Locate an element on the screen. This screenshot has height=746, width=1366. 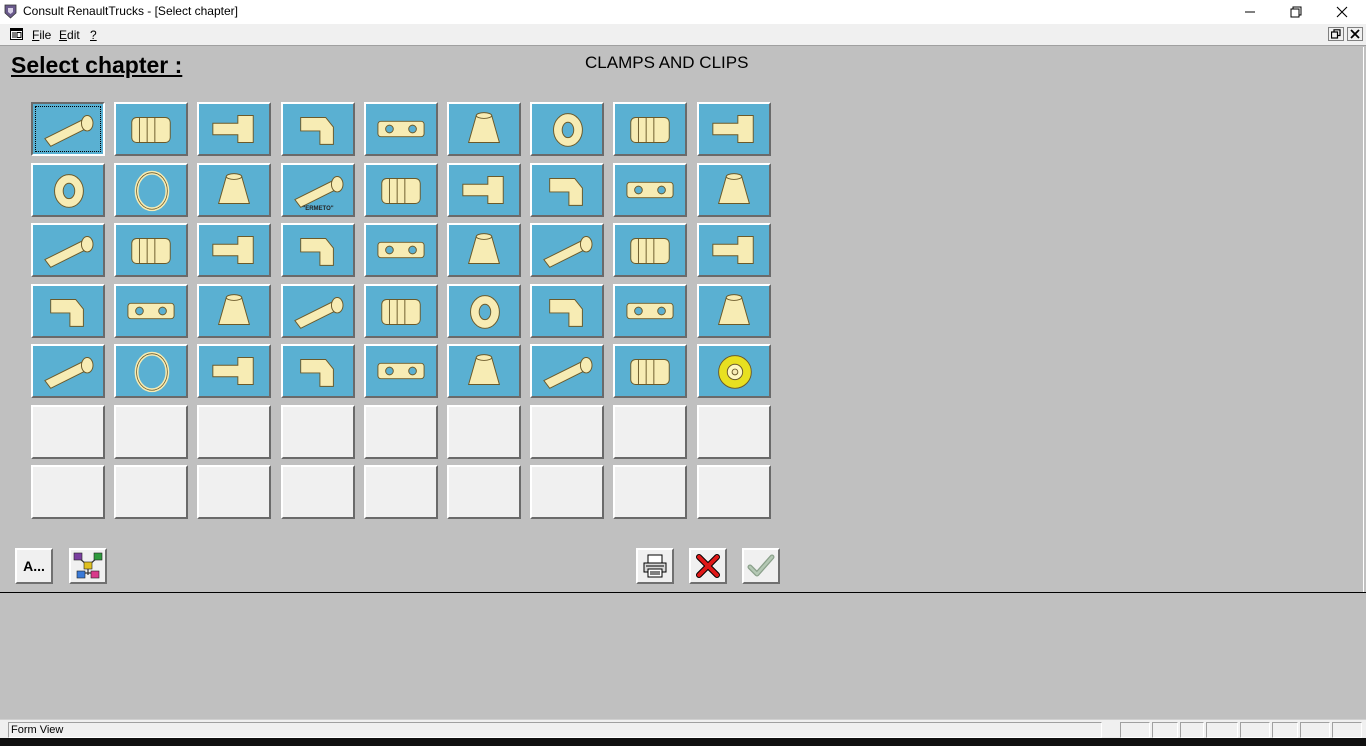
split-pins-icon is located at coordinates (401, 371).